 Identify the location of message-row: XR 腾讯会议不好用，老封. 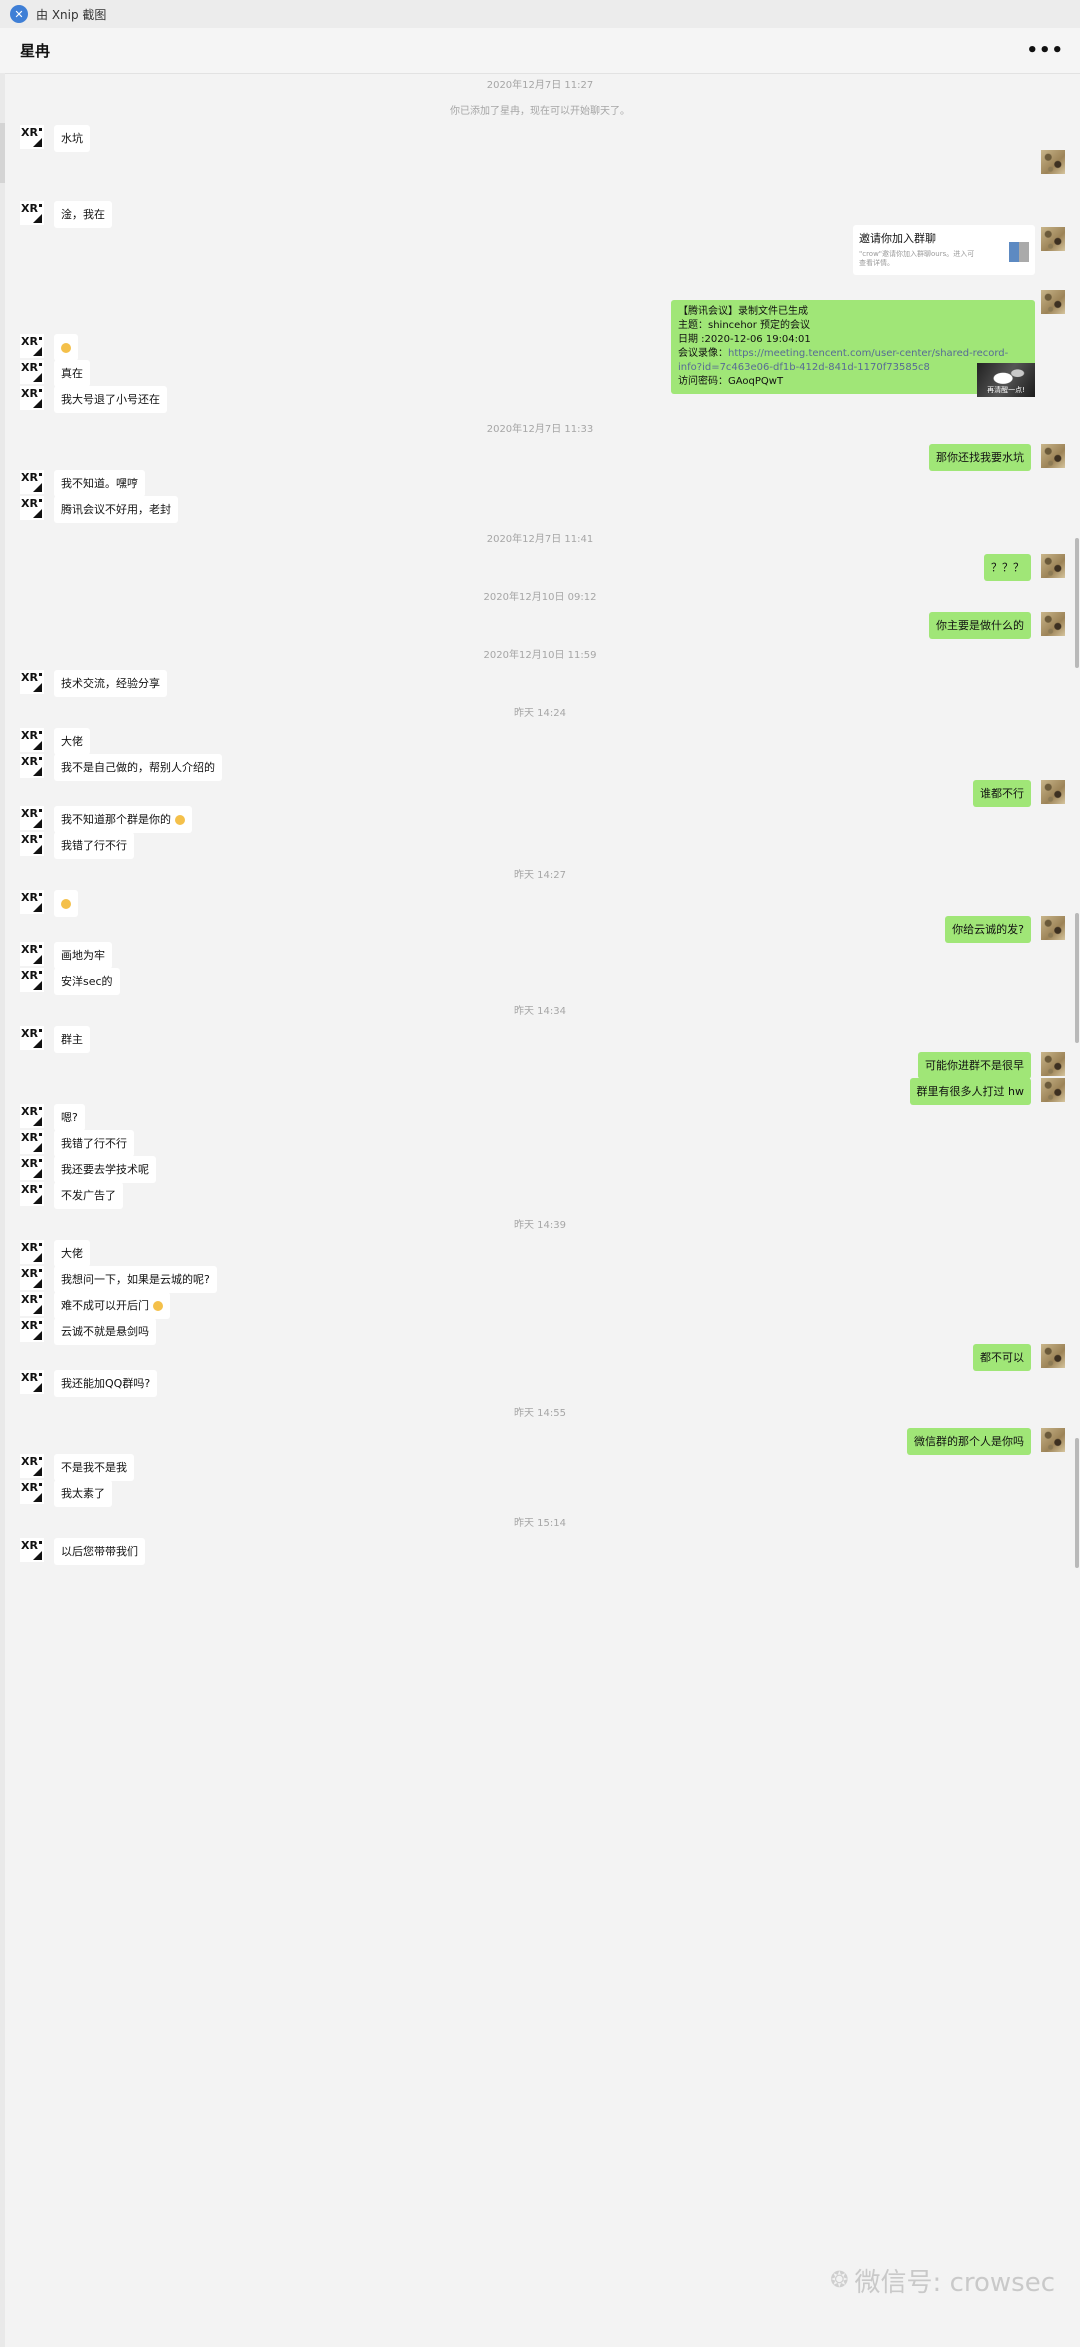
(99, 514).